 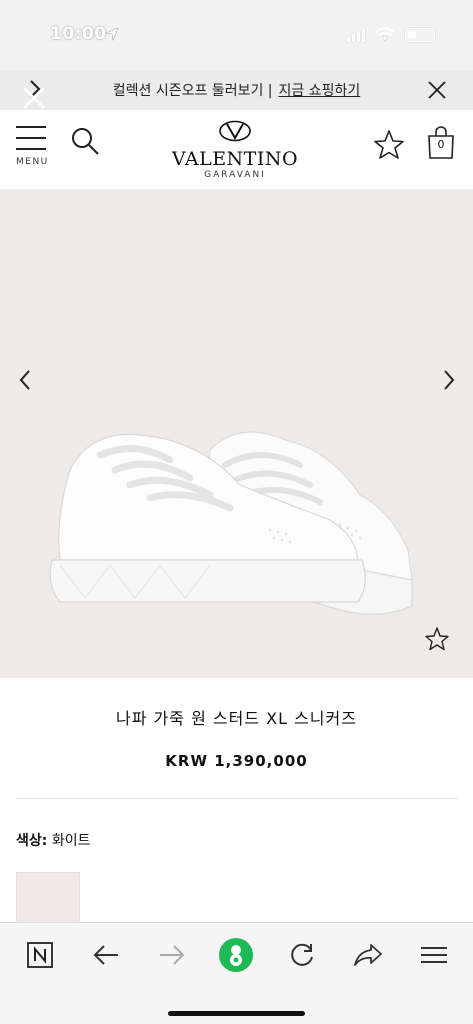 What do you see at coordinates (231, 523) in the screenshot?
I see `product-photo` at bounding box center [231, 523].